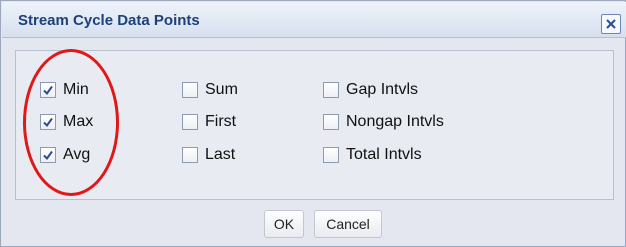  I want to click on option-label-total-intvls: Total Intvls, so click(384, 154).